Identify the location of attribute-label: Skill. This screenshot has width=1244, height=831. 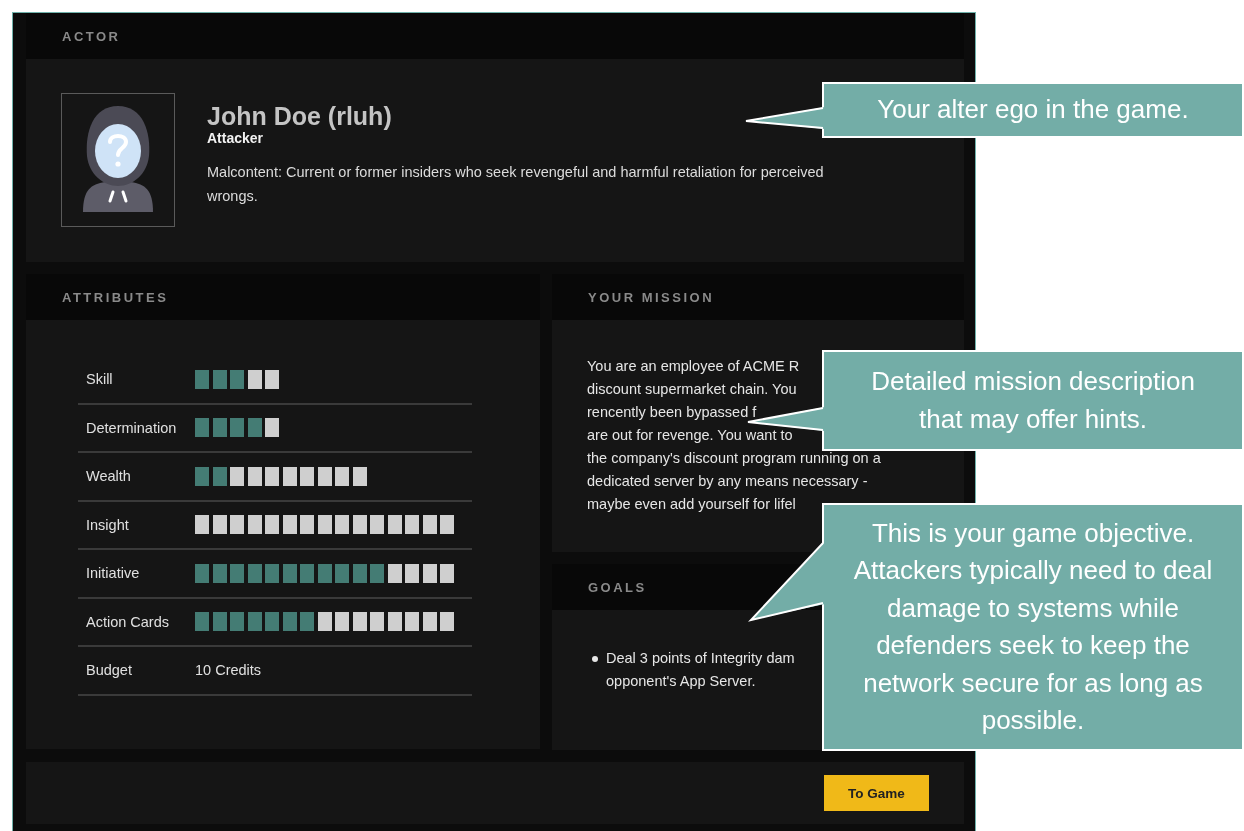
(99, 379).